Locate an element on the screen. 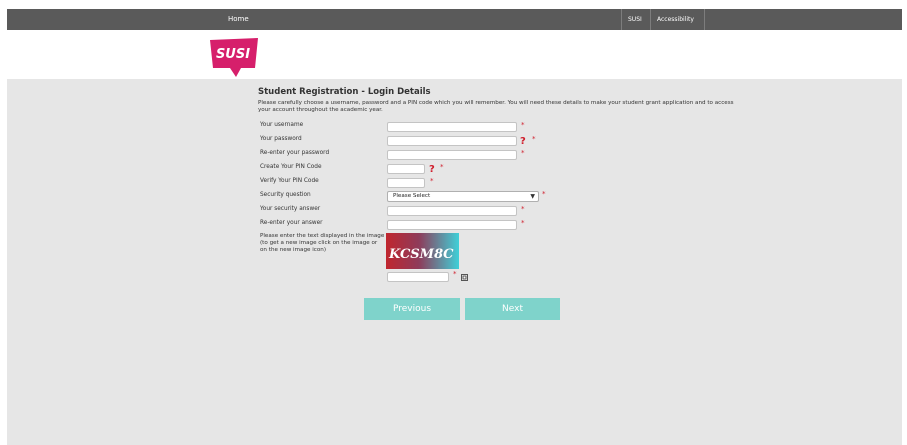 The width and height of the screenshot is (907, 445). verify-pin-required-marker: * is located at coordinates (432, 181).